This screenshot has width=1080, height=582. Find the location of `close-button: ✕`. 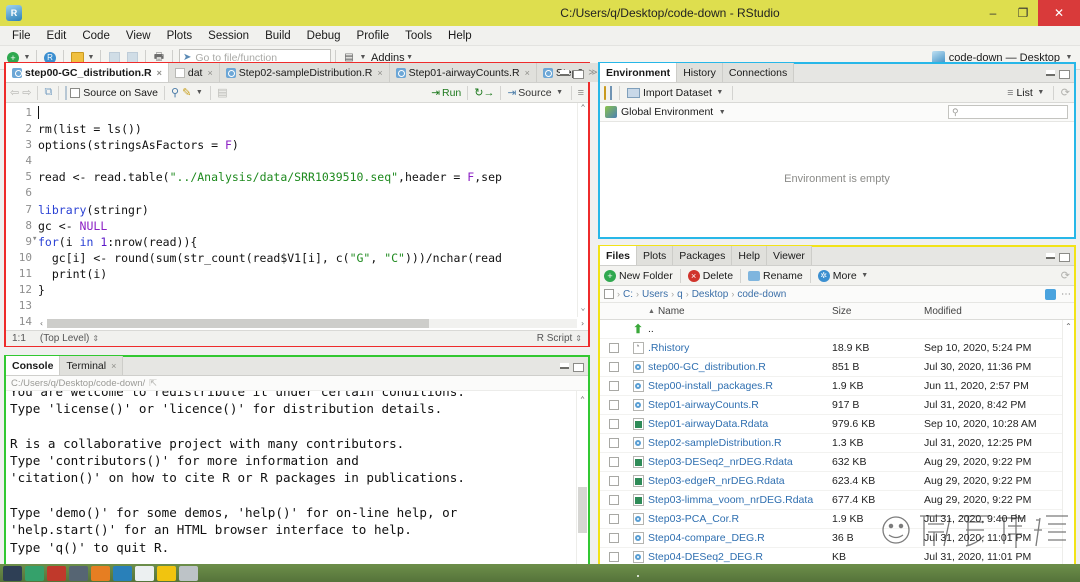

close-button: ✕ is located at coordinates (1059, 13).